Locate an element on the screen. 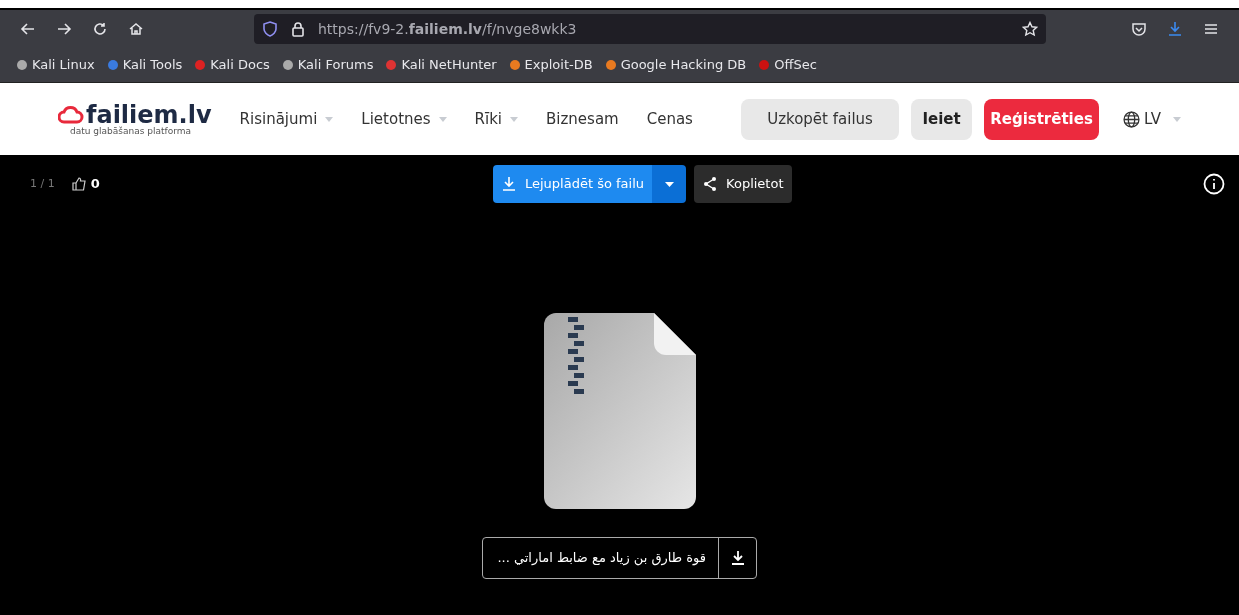  home-icon is located at coordinates (136, 29).